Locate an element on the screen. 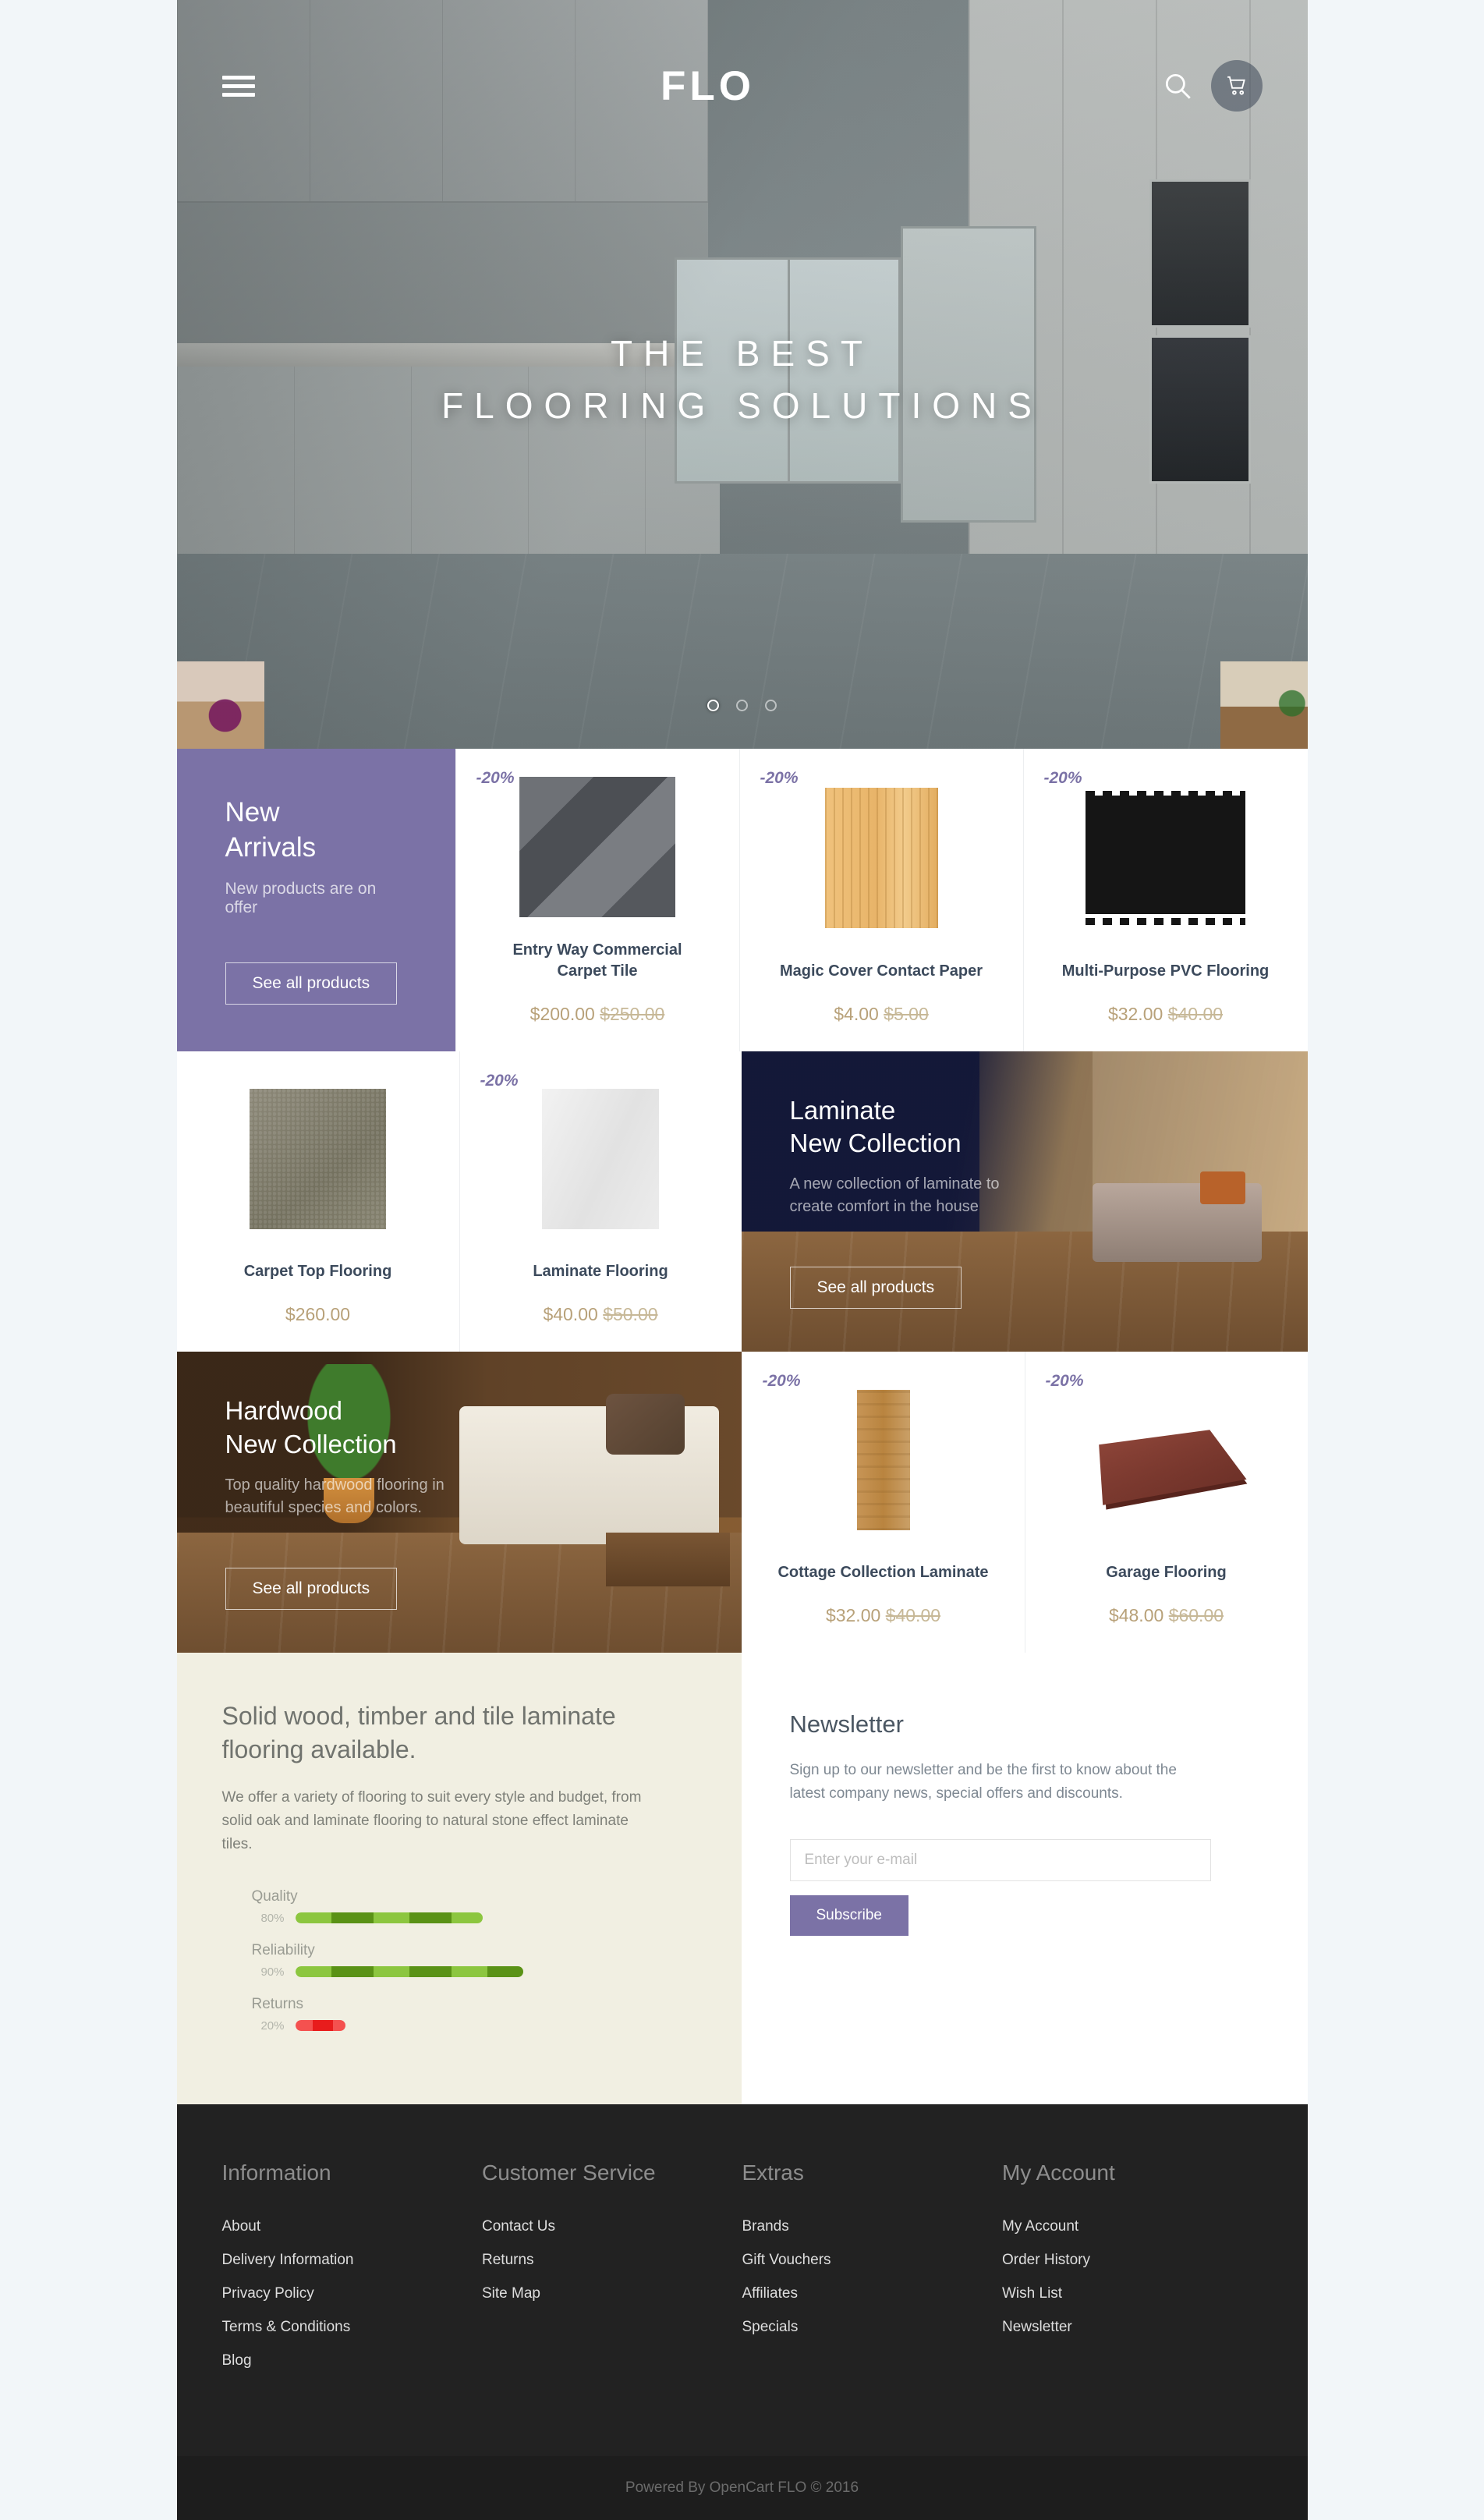  search-icon is located at coordinates (1177, 86).